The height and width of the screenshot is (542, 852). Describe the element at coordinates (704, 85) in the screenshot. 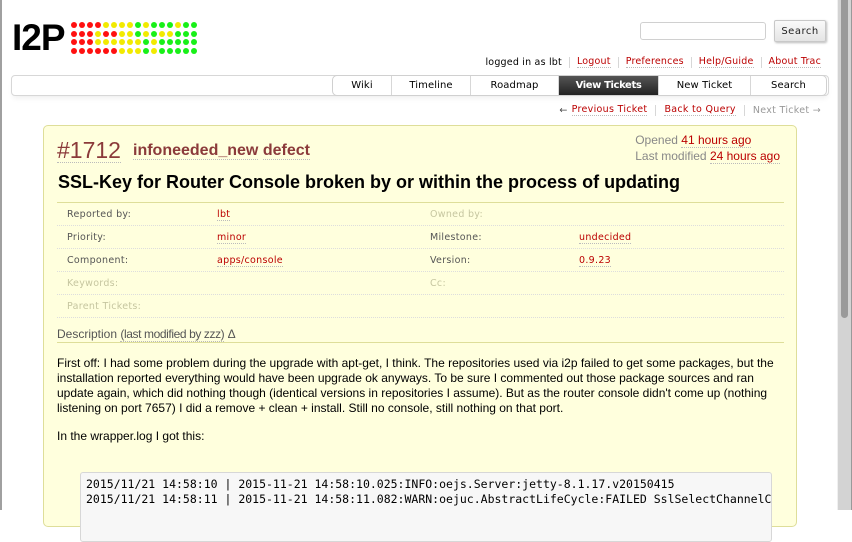

I see `tab-new-ticket: New Ticket` at that location.